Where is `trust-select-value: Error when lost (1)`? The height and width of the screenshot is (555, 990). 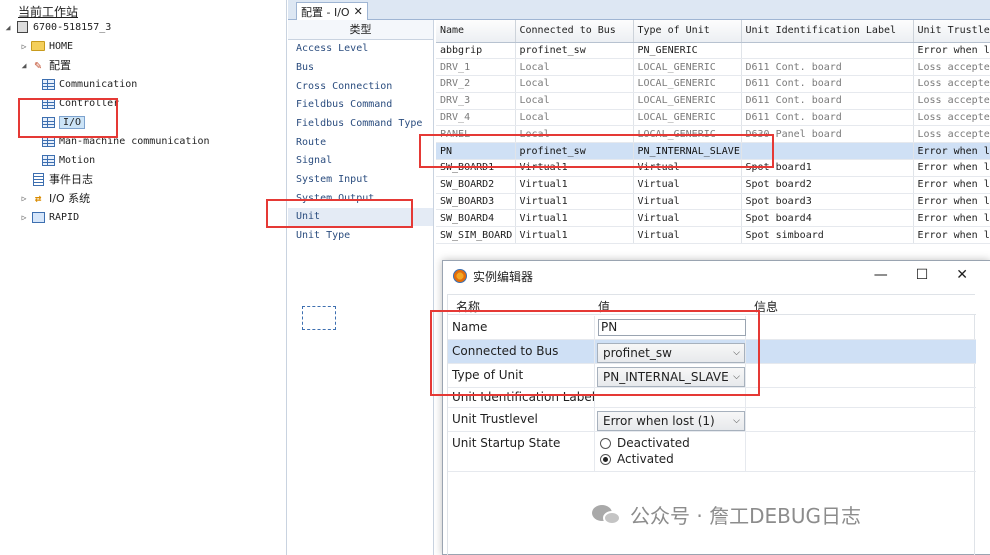
trust-select-value: Error when lost (1) is located at coordinates (659, 421).